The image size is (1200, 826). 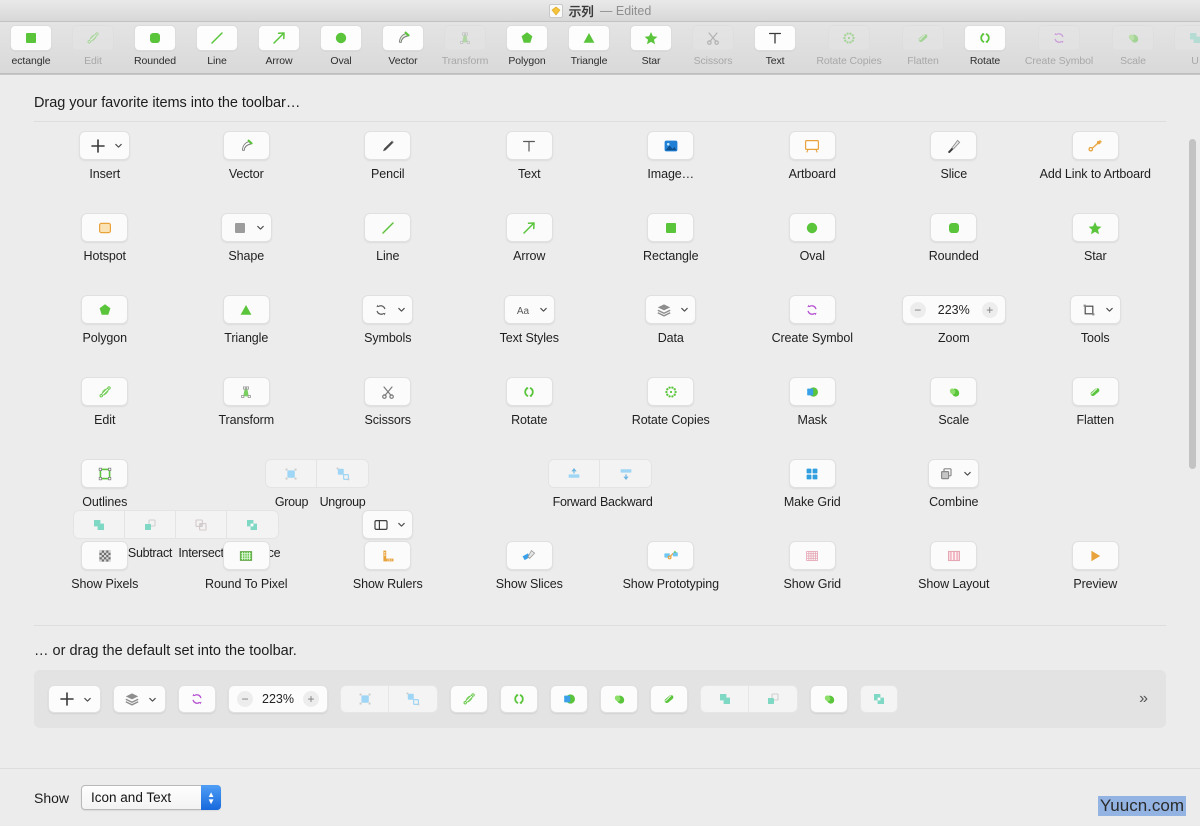 I want to click on palette-item-hotspot: Hotspot, so click(x=105, y=238).